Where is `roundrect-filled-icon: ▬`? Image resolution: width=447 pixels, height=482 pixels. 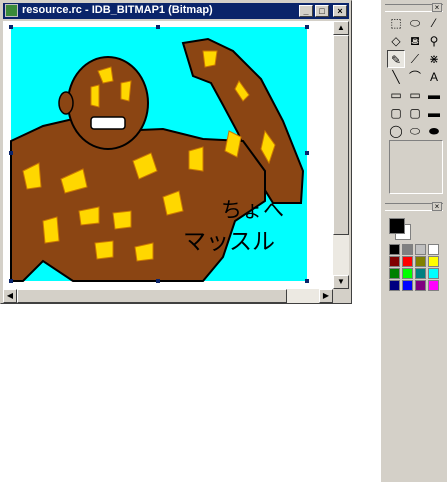 roundrect-filled-icon: ▬ is located at coordinates (434, 113).